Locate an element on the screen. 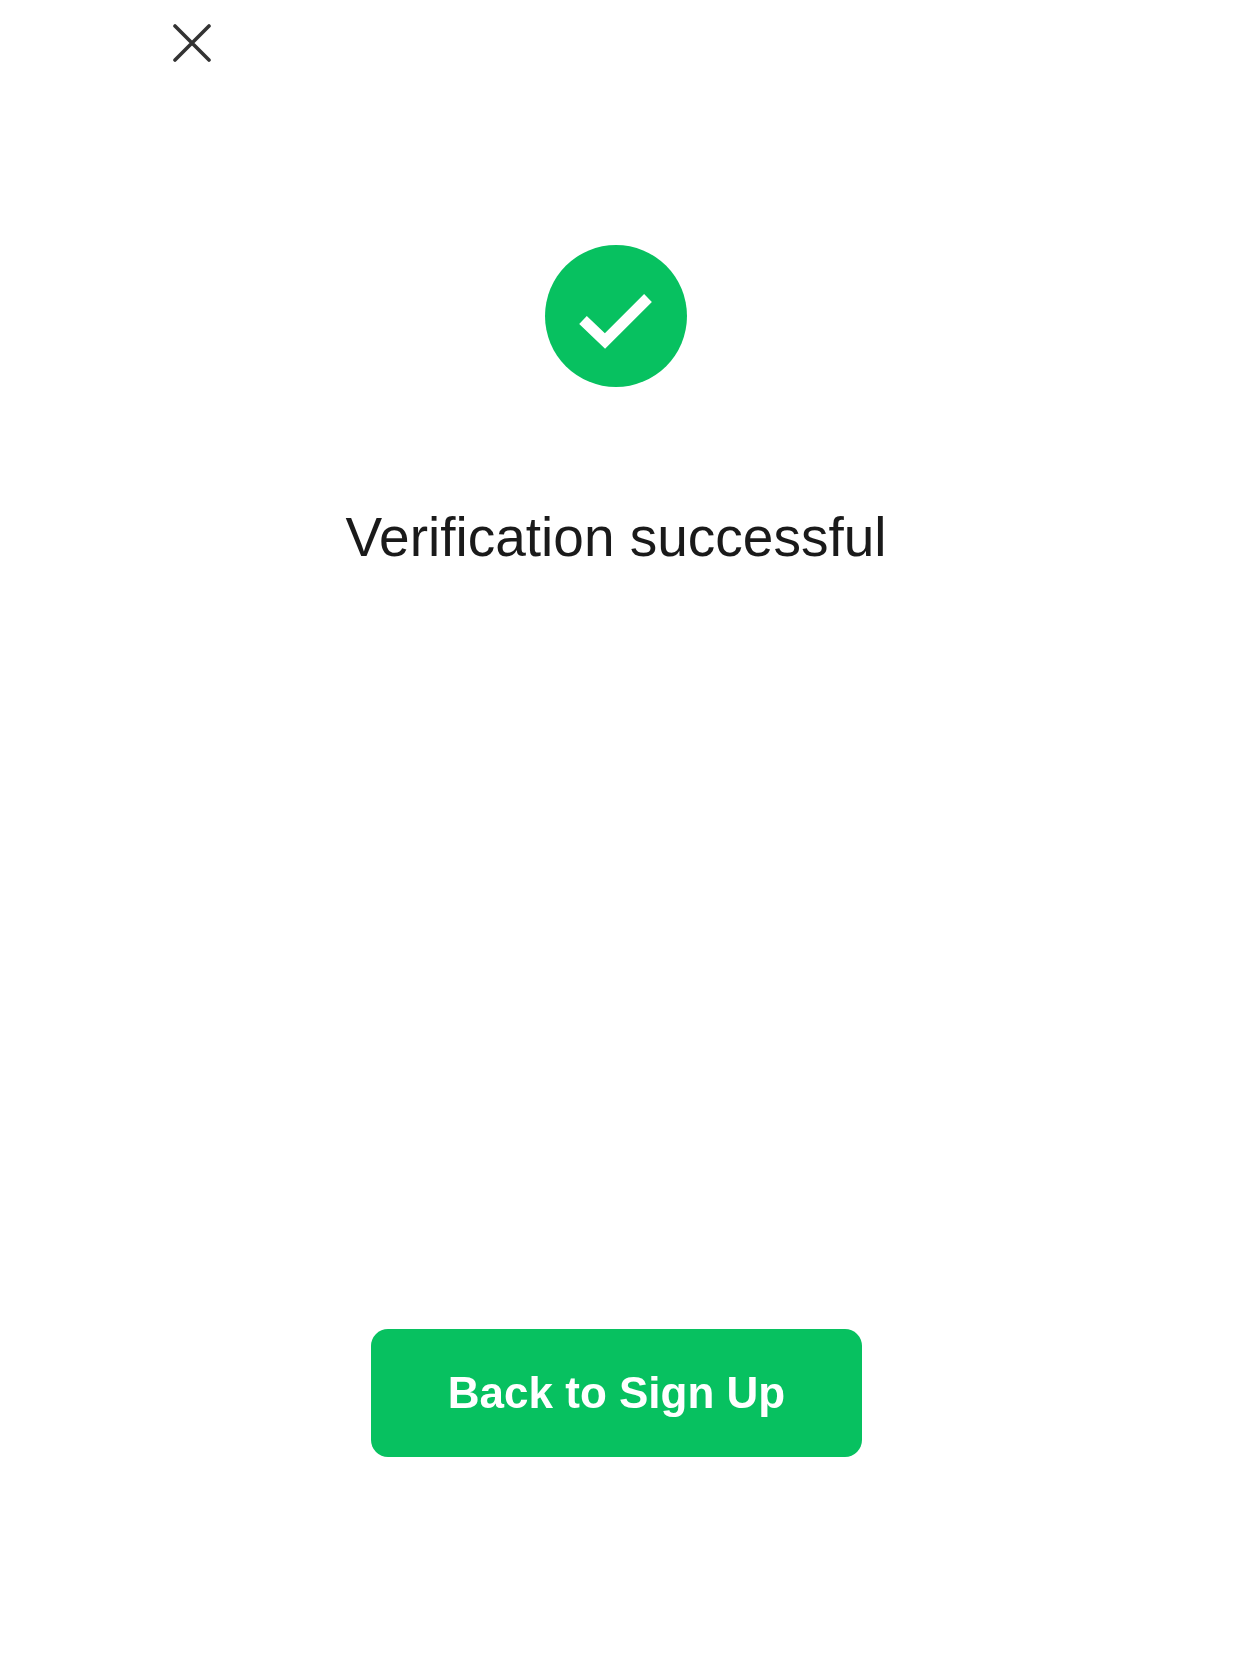  result-title: Verification successful is located at coordinates (616, 537).